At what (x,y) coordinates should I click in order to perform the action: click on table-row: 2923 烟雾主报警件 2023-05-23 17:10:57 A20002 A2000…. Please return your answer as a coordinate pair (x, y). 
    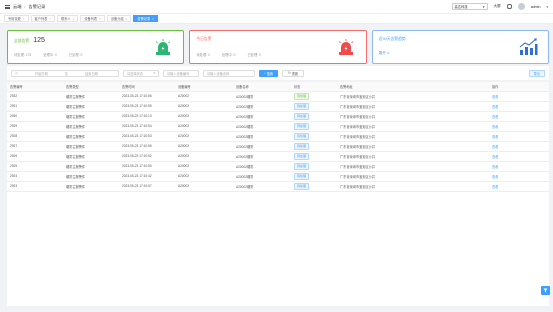
    Looking at the image, I should click on (278, 186).